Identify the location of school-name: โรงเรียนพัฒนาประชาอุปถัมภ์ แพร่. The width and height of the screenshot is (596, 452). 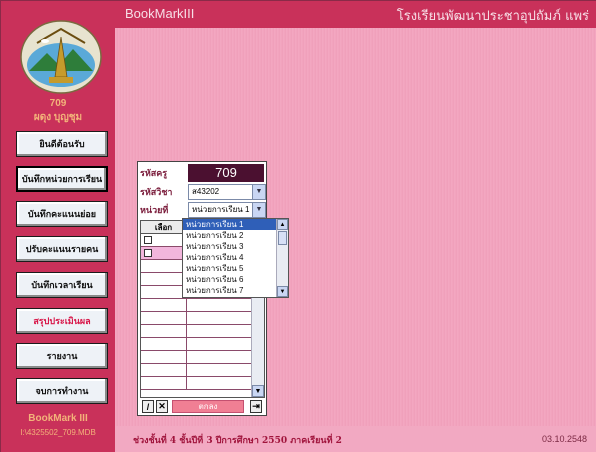
(492, 16).